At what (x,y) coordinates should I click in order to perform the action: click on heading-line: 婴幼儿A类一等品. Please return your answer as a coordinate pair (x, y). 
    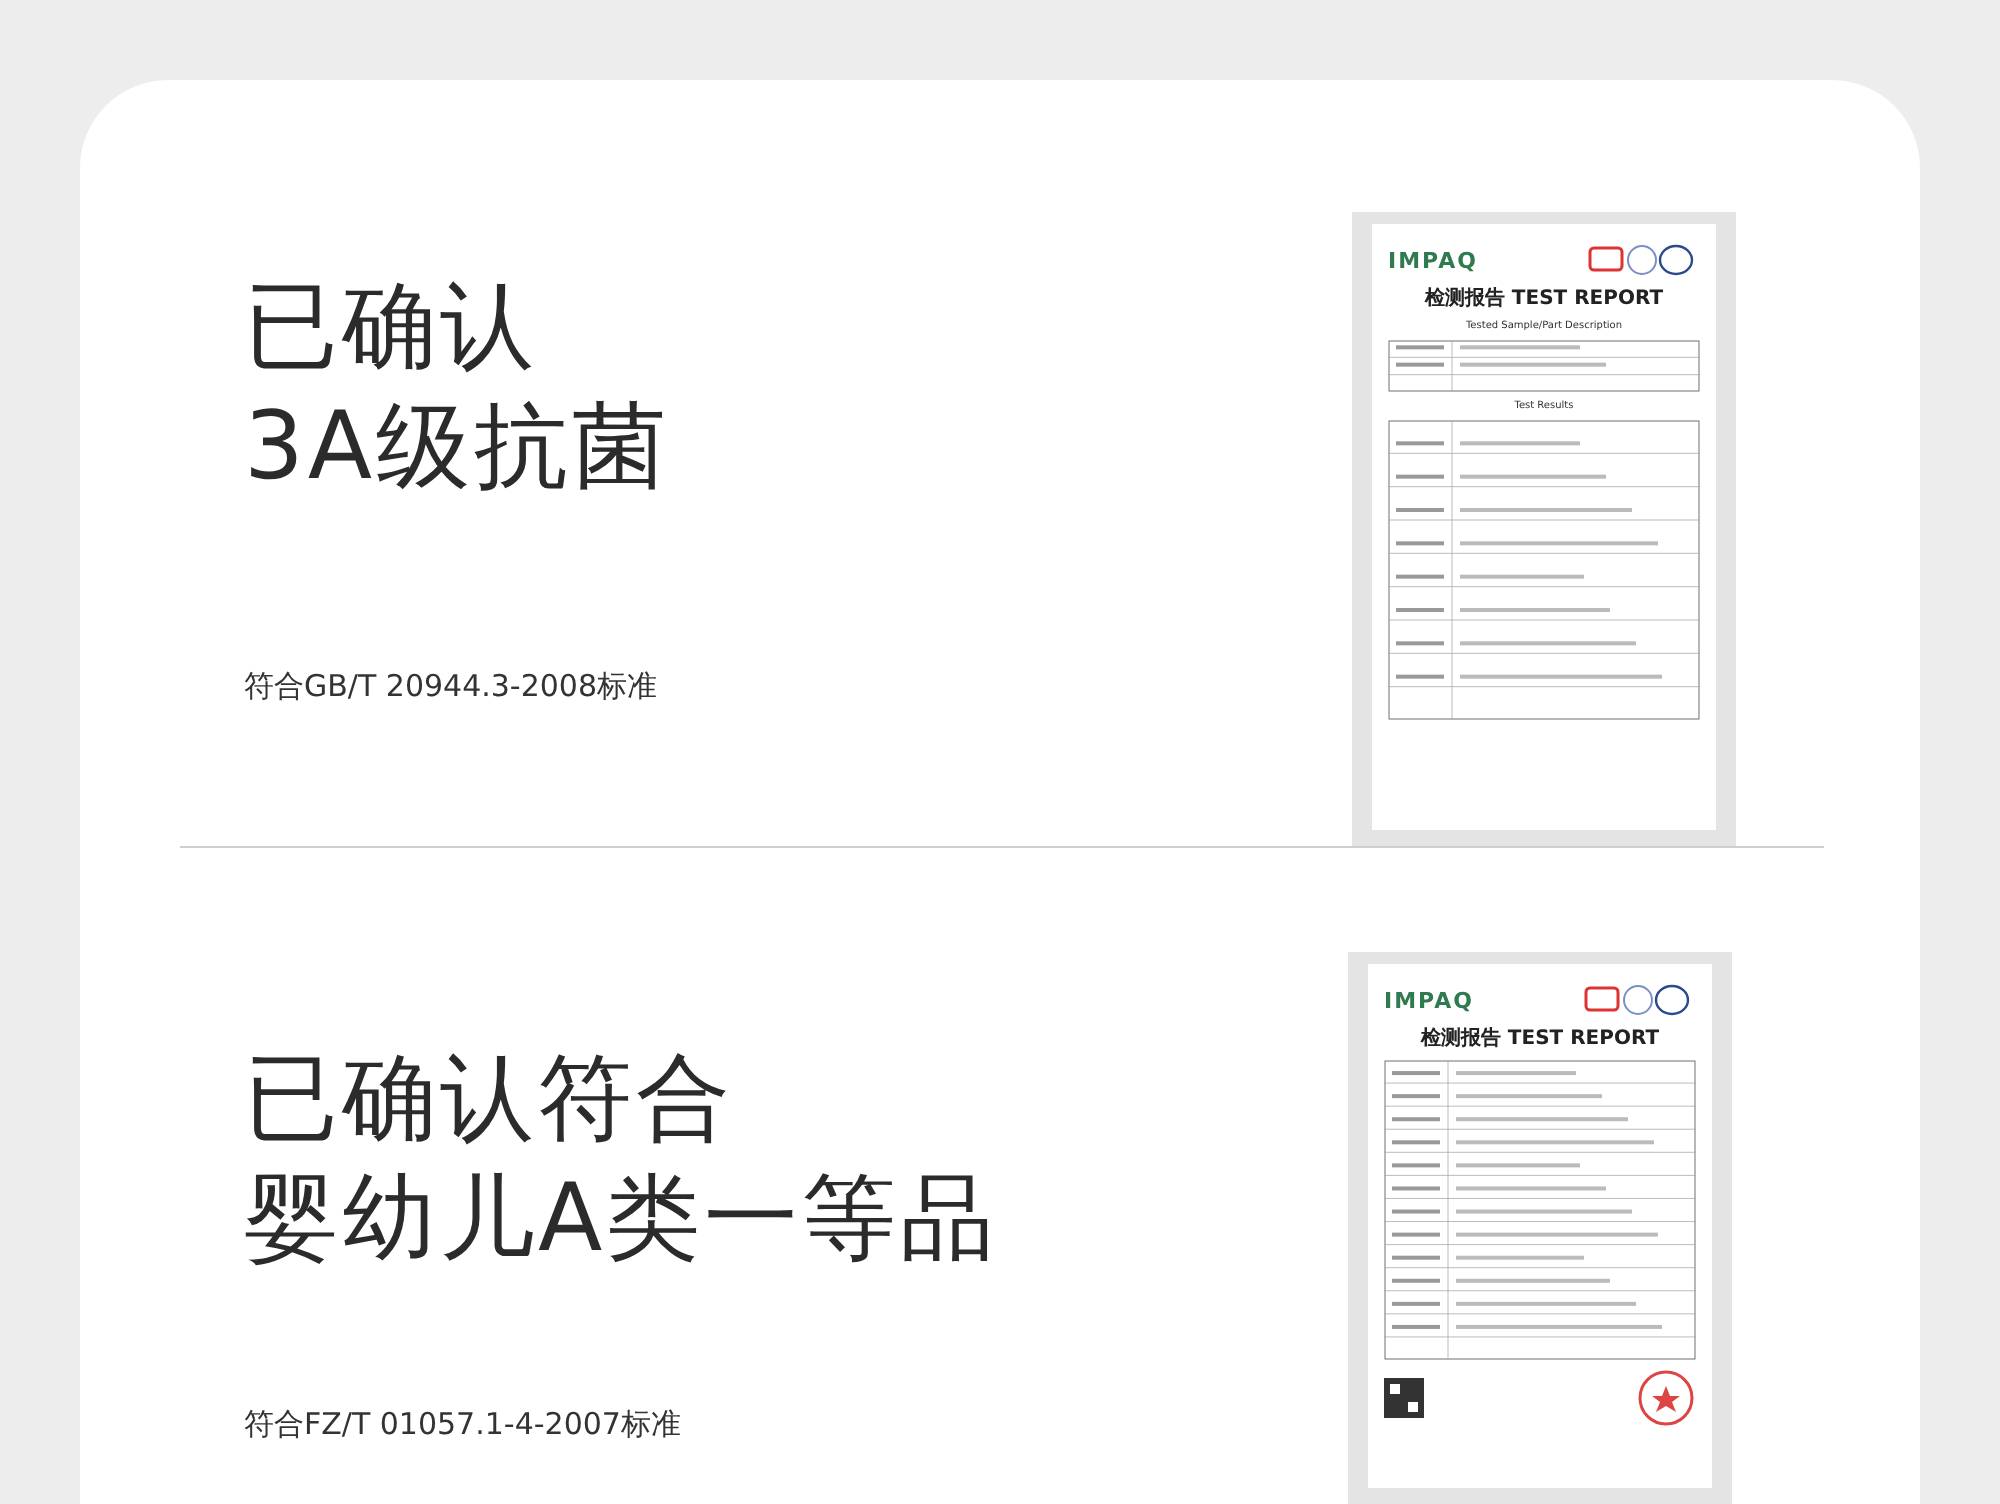
    Looking at the image, I should click on (621, 1220).